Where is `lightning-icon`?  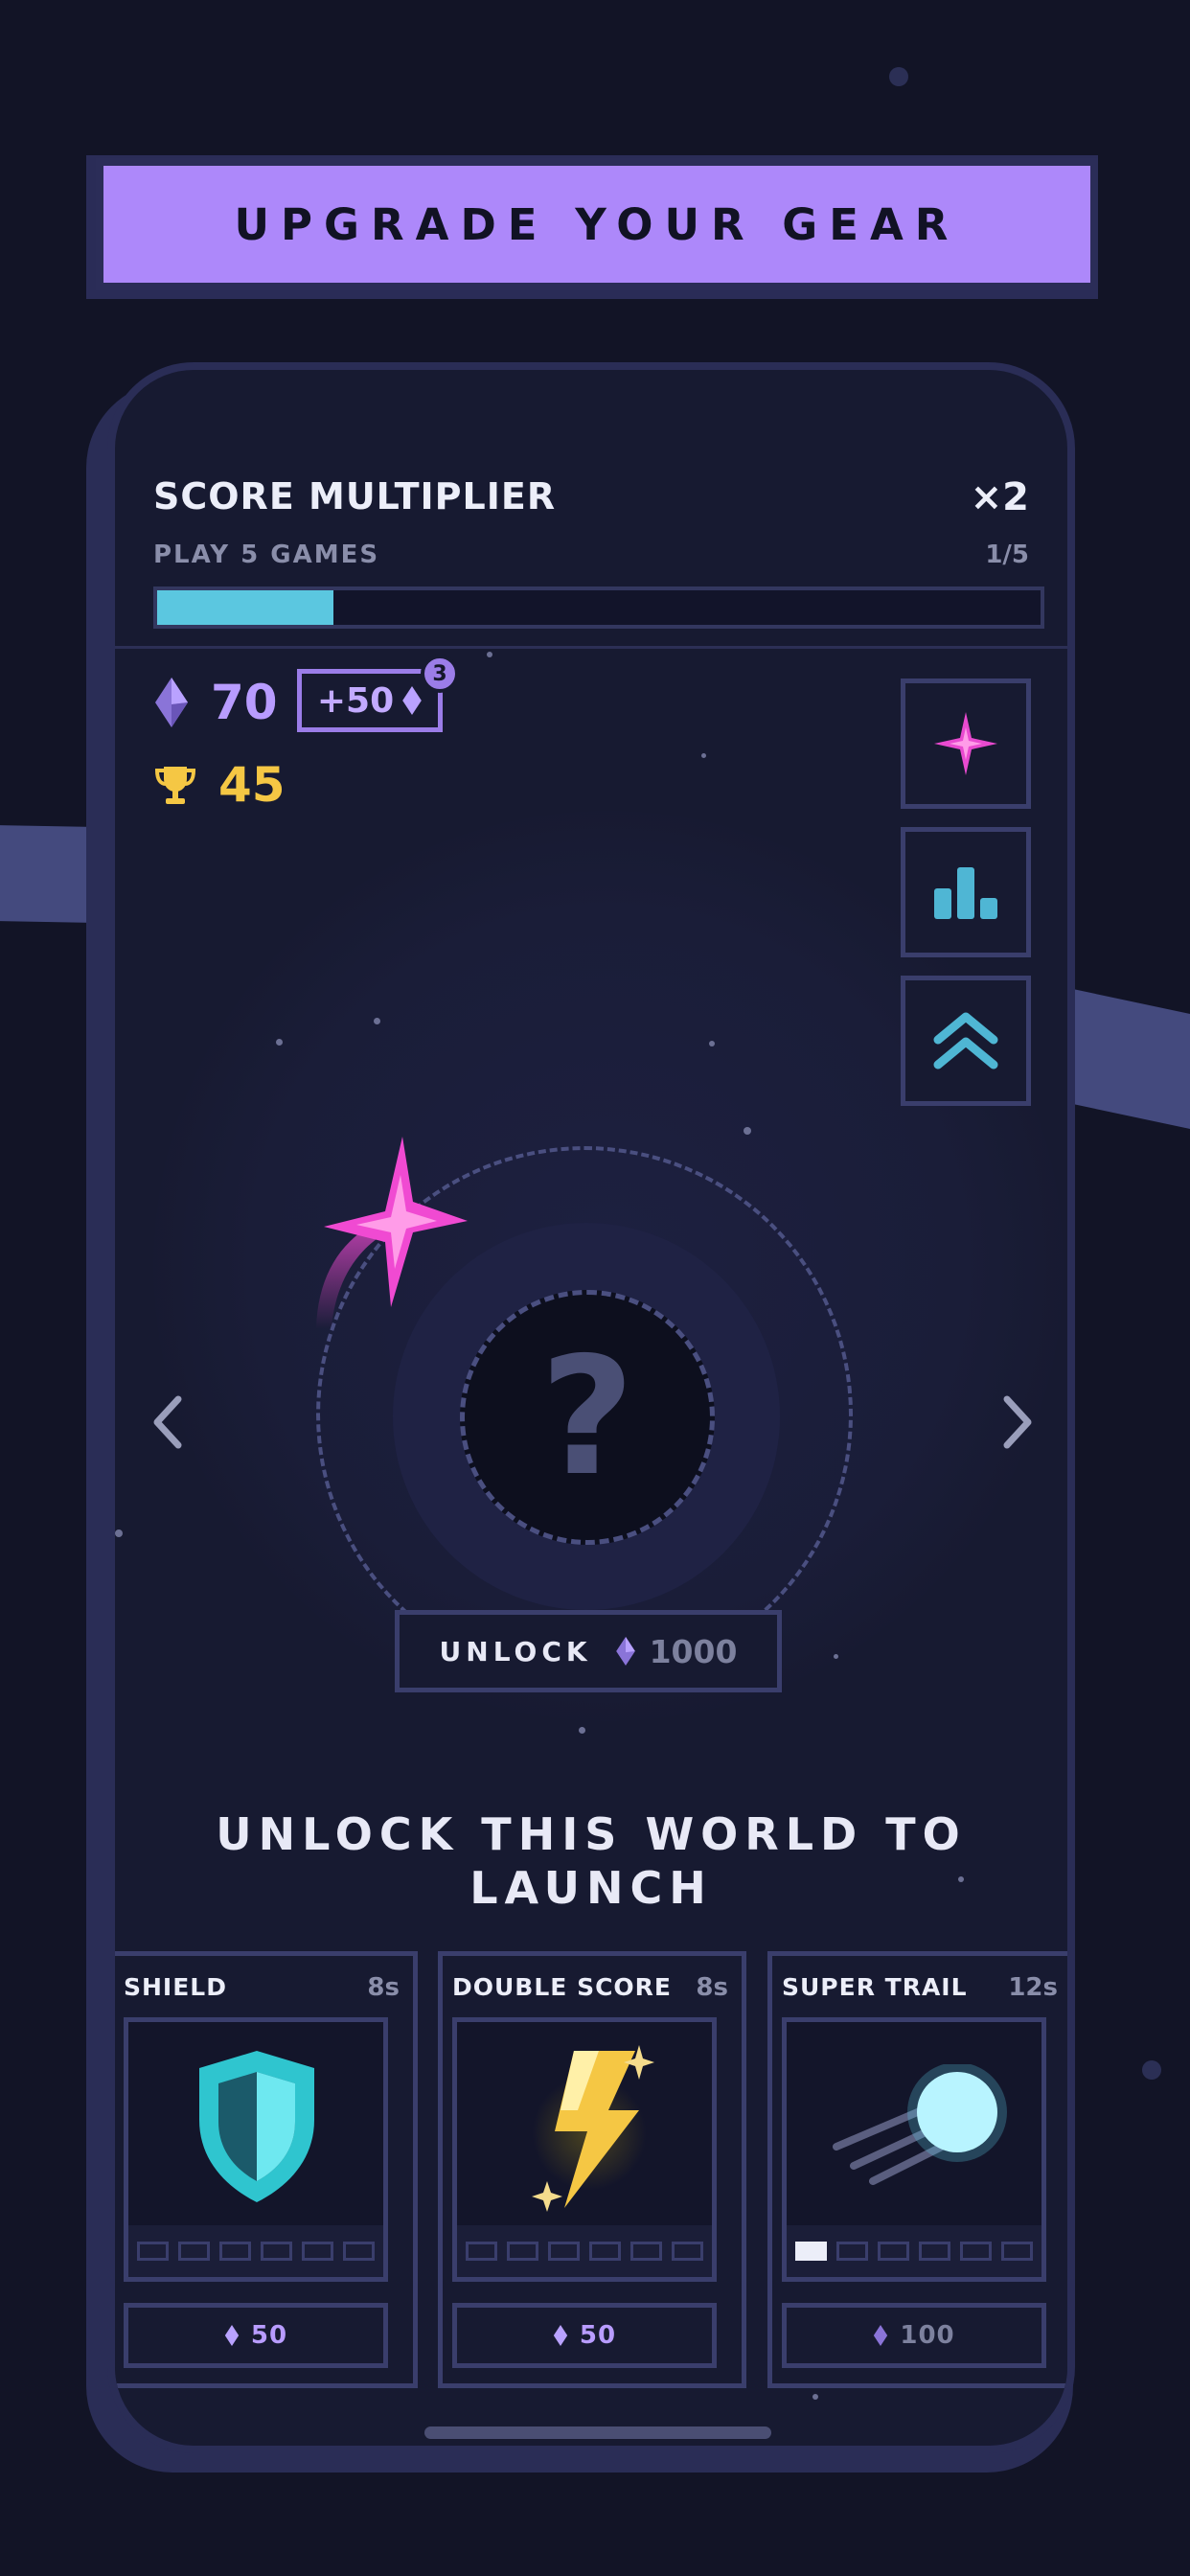
lightning-icon is located at coordinates (593, 2128).